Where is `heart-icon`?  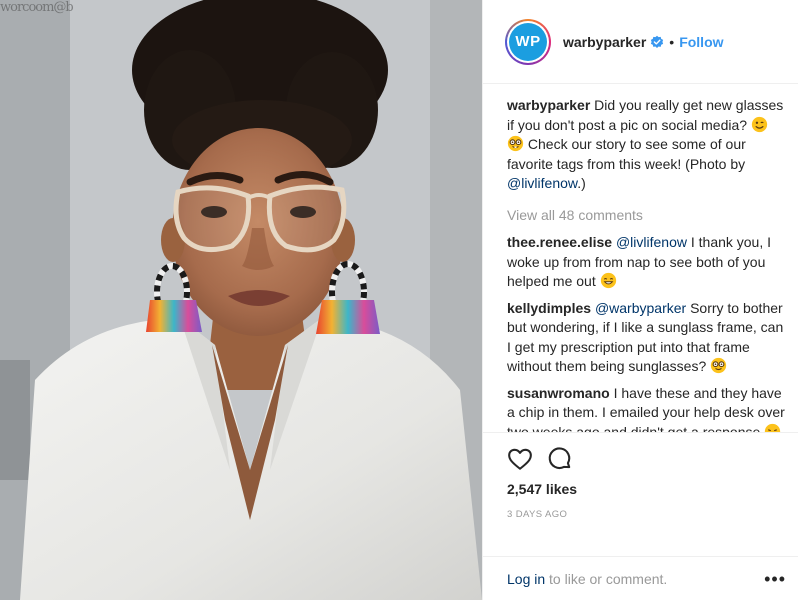
heart-icon is located at coordinates (520, 459).